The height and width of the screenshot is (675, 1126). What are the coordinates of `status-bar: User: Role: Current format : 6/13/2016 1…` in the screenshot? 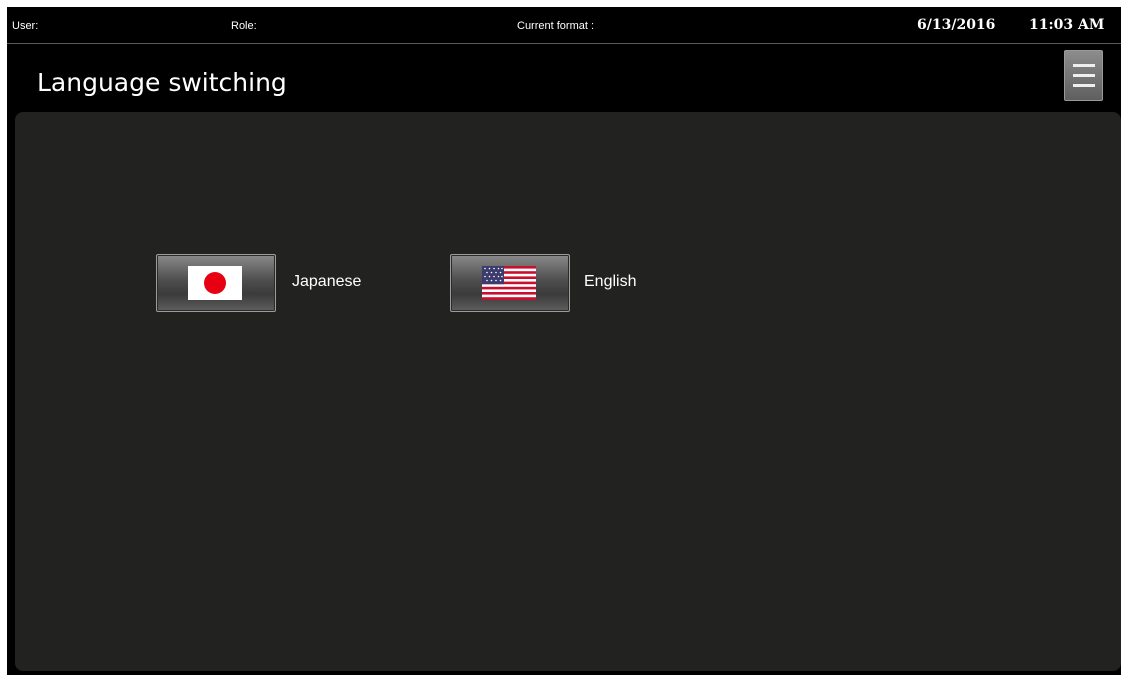 It's located at (564, 25).